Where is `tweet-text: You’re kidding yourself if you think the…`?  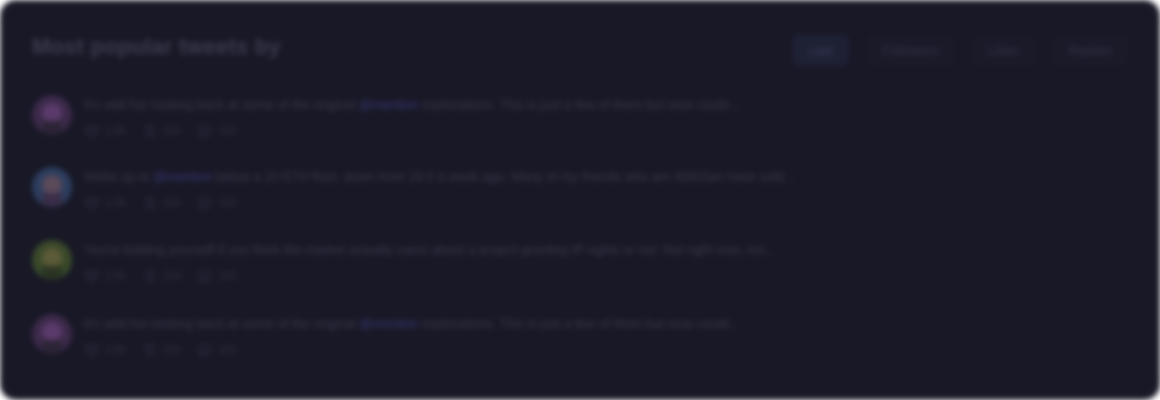
tweet-text: You’re kidding yourself if you think the… is located at coordinates (430, 249).